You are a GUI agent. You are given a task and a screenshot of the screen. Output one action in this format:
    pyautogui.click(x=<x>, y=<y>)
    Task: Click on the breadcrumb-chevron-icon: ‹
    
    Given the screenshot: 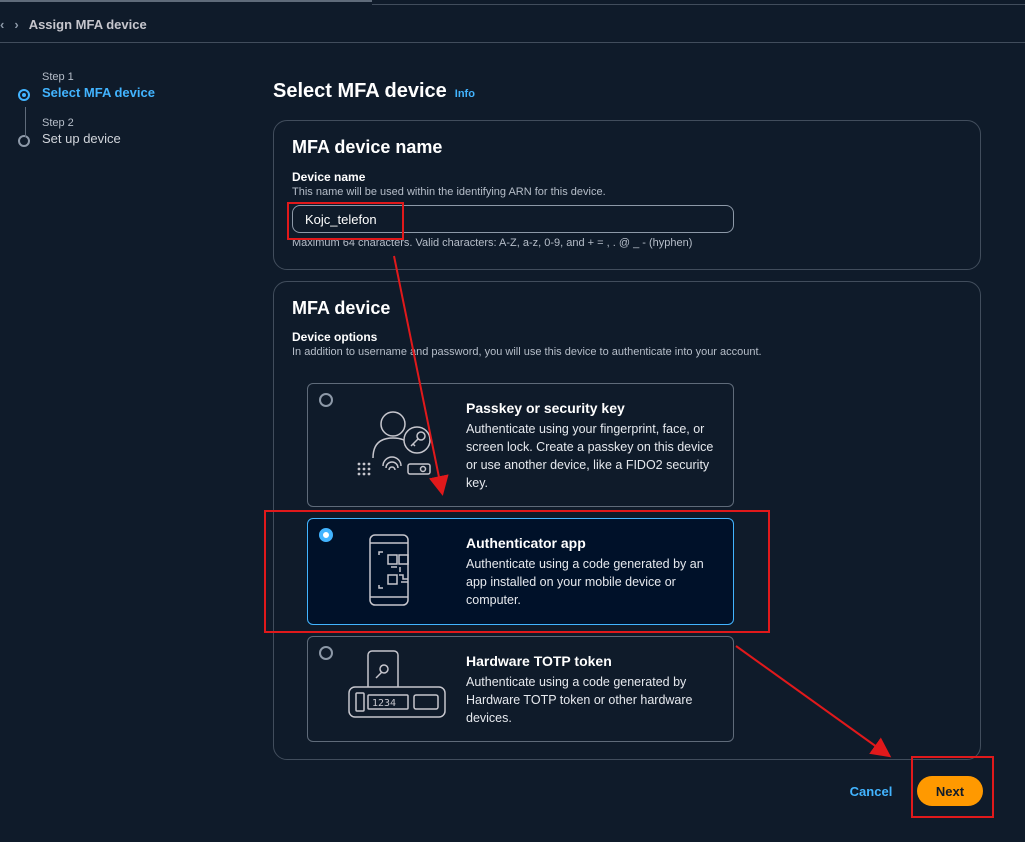 What is the action you would take?
    pyautogui.click(x=2, y=24)
    